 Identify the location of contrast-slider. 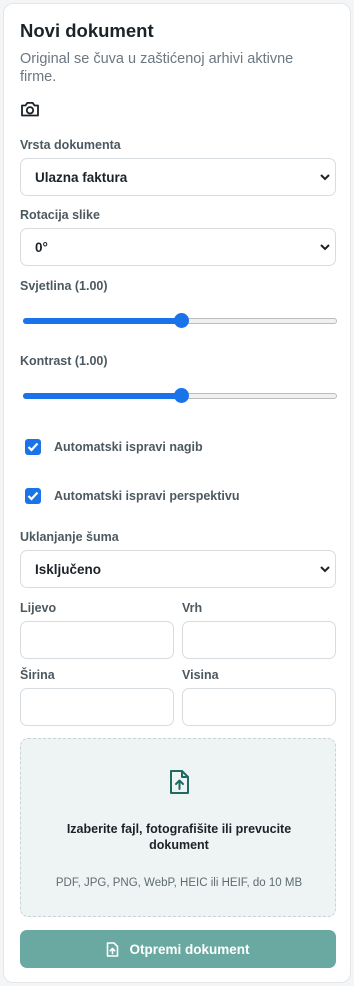
(181, 395).